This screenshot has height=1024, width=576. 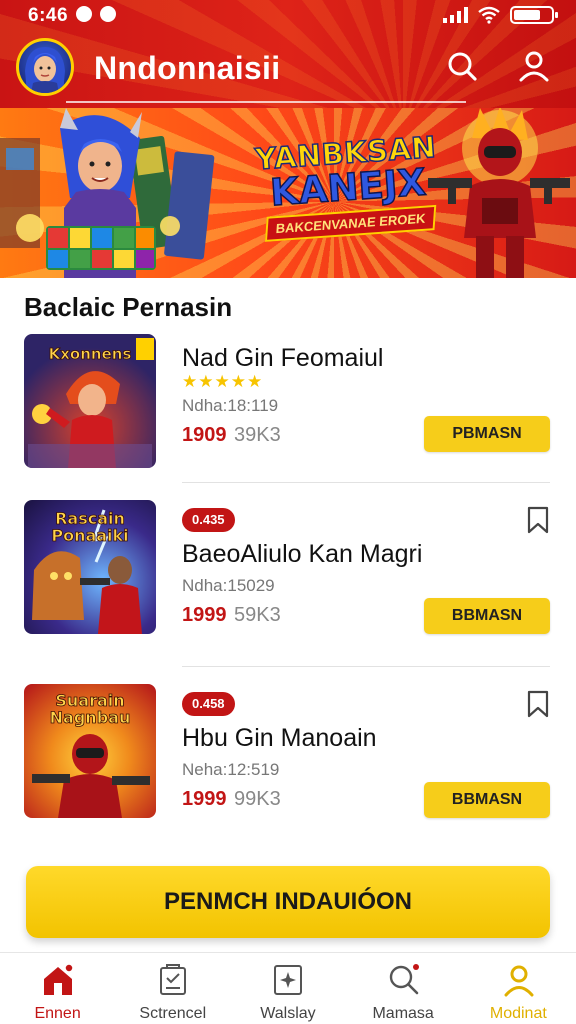 What do you see at coordinates (266, 102) in the screenshot?
I see `header-divider` at bounding box center [266, 102].